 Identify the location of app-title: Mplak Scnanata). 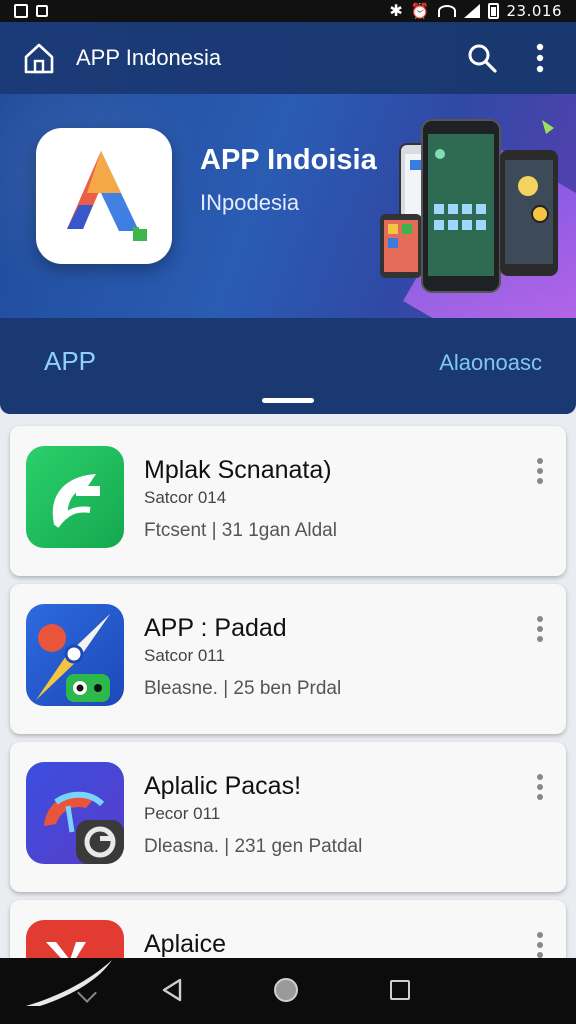
(238, 470).